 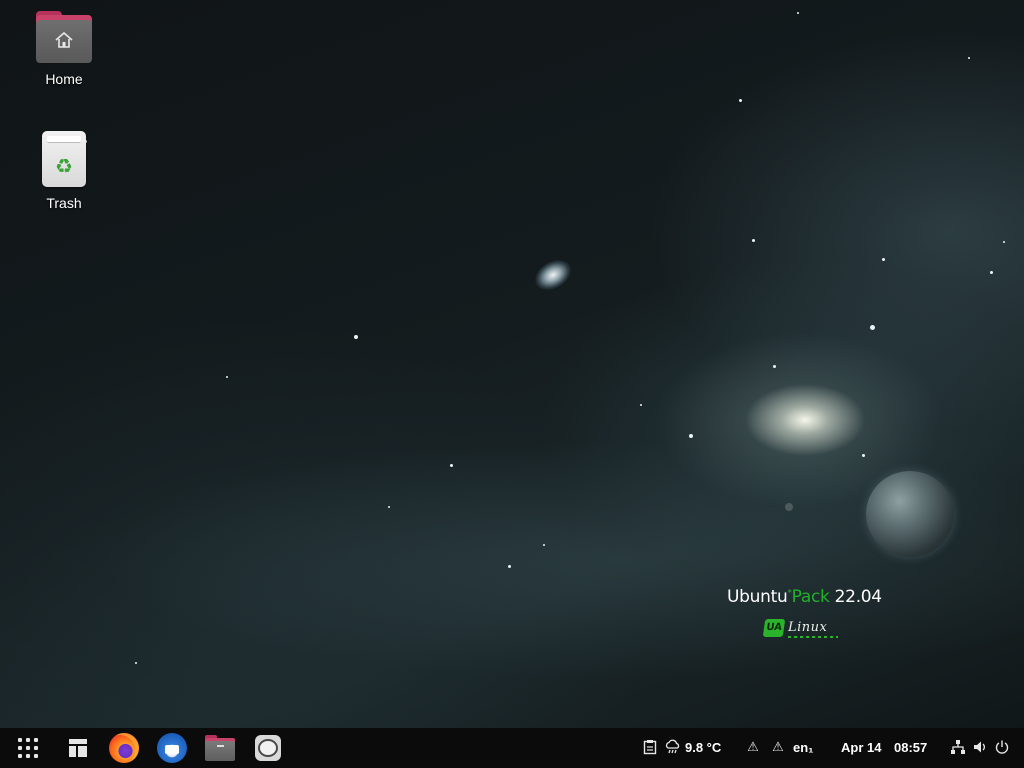 I want to click on network-icon, so click(x=958, y=748).